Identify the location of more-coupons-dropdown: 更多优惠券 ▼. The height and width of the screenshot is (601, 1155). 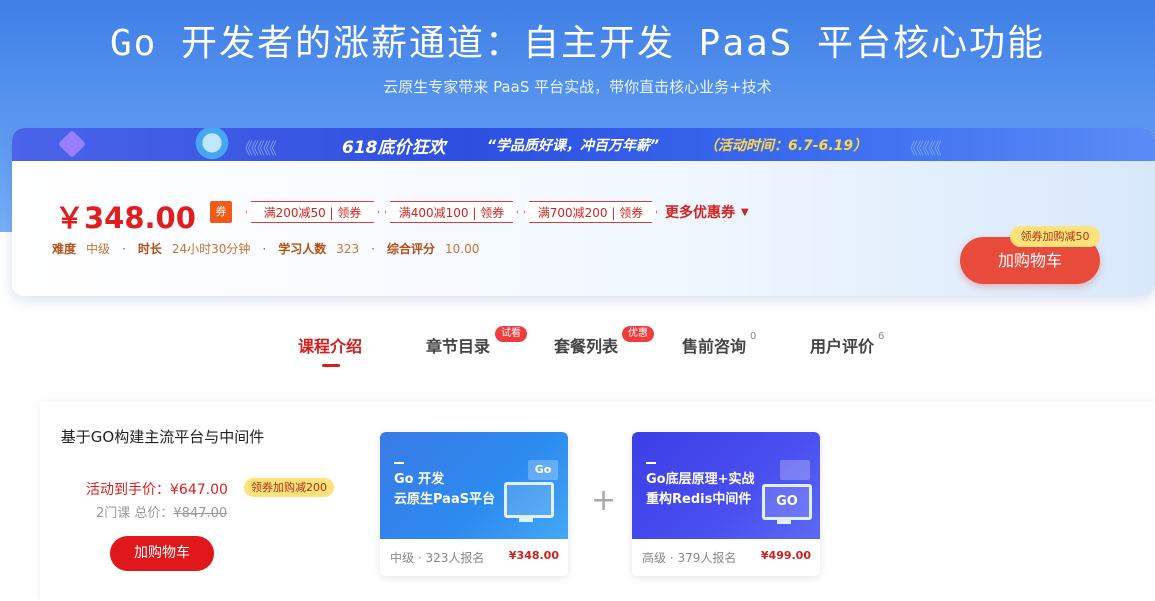
(707, 212).